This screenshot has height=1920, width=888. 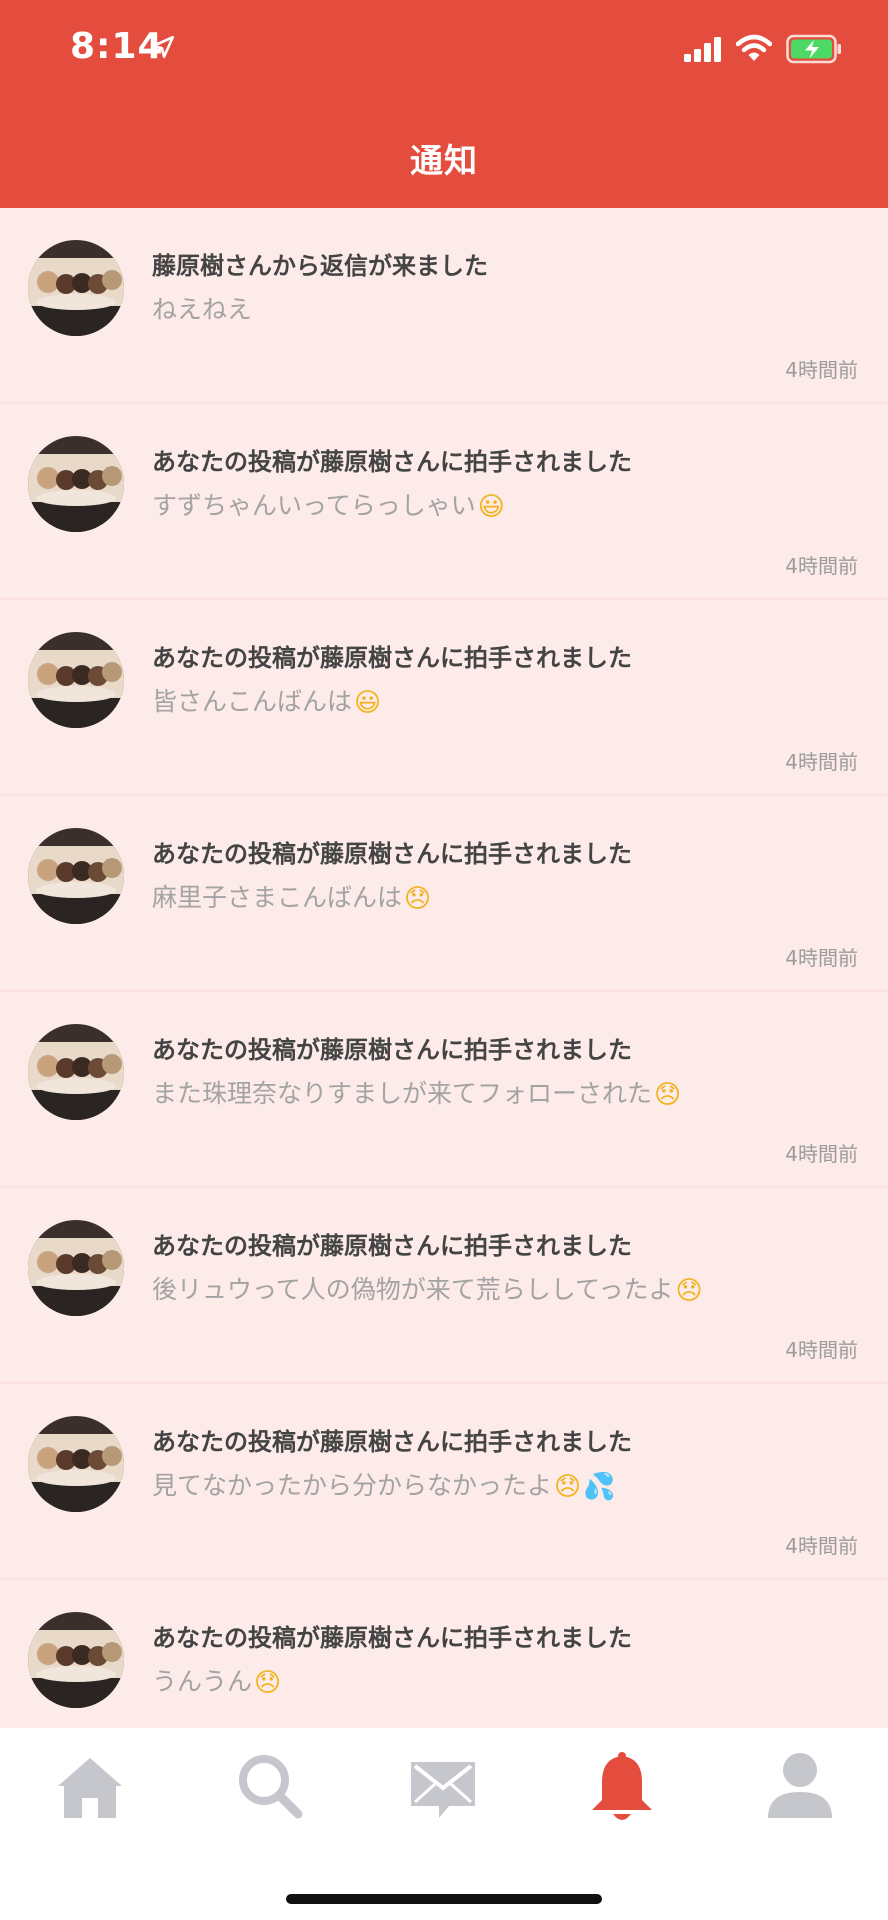 I want to click on page-title: 通知, so click(x=444, y=160).